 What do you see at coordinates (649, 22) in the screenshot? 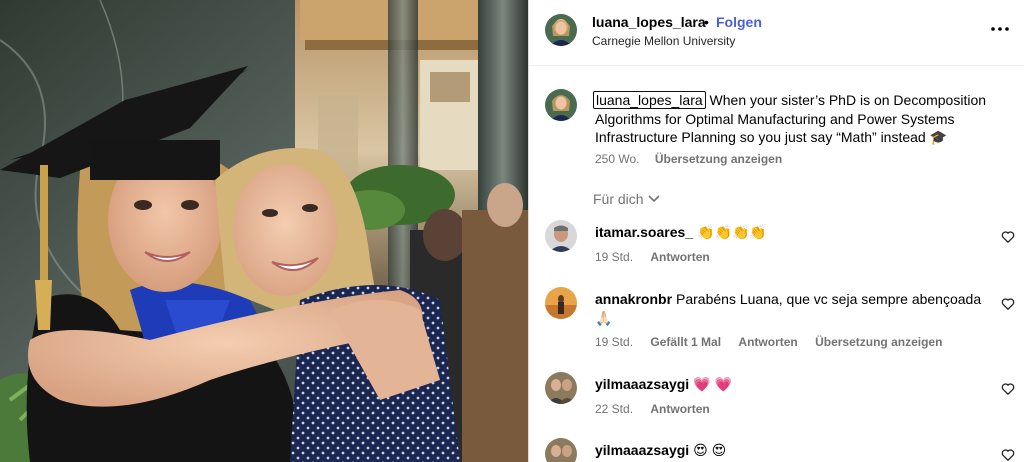
I see `author-username: luana_lopes_lara` at bounding box center [649, 22].